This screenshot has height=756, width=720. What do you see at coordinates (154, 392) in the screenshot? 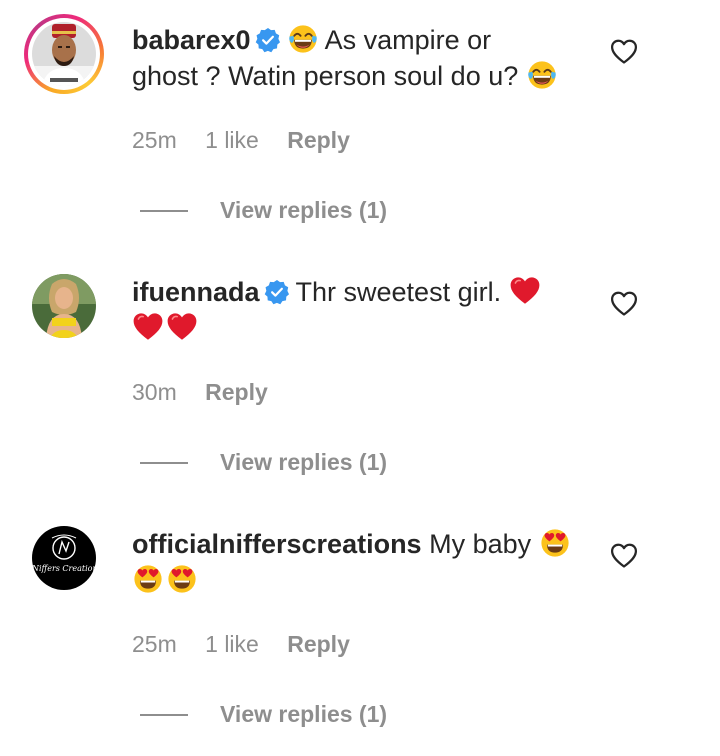
I see `comment-time: 30m` at bounding box center [154, 392].